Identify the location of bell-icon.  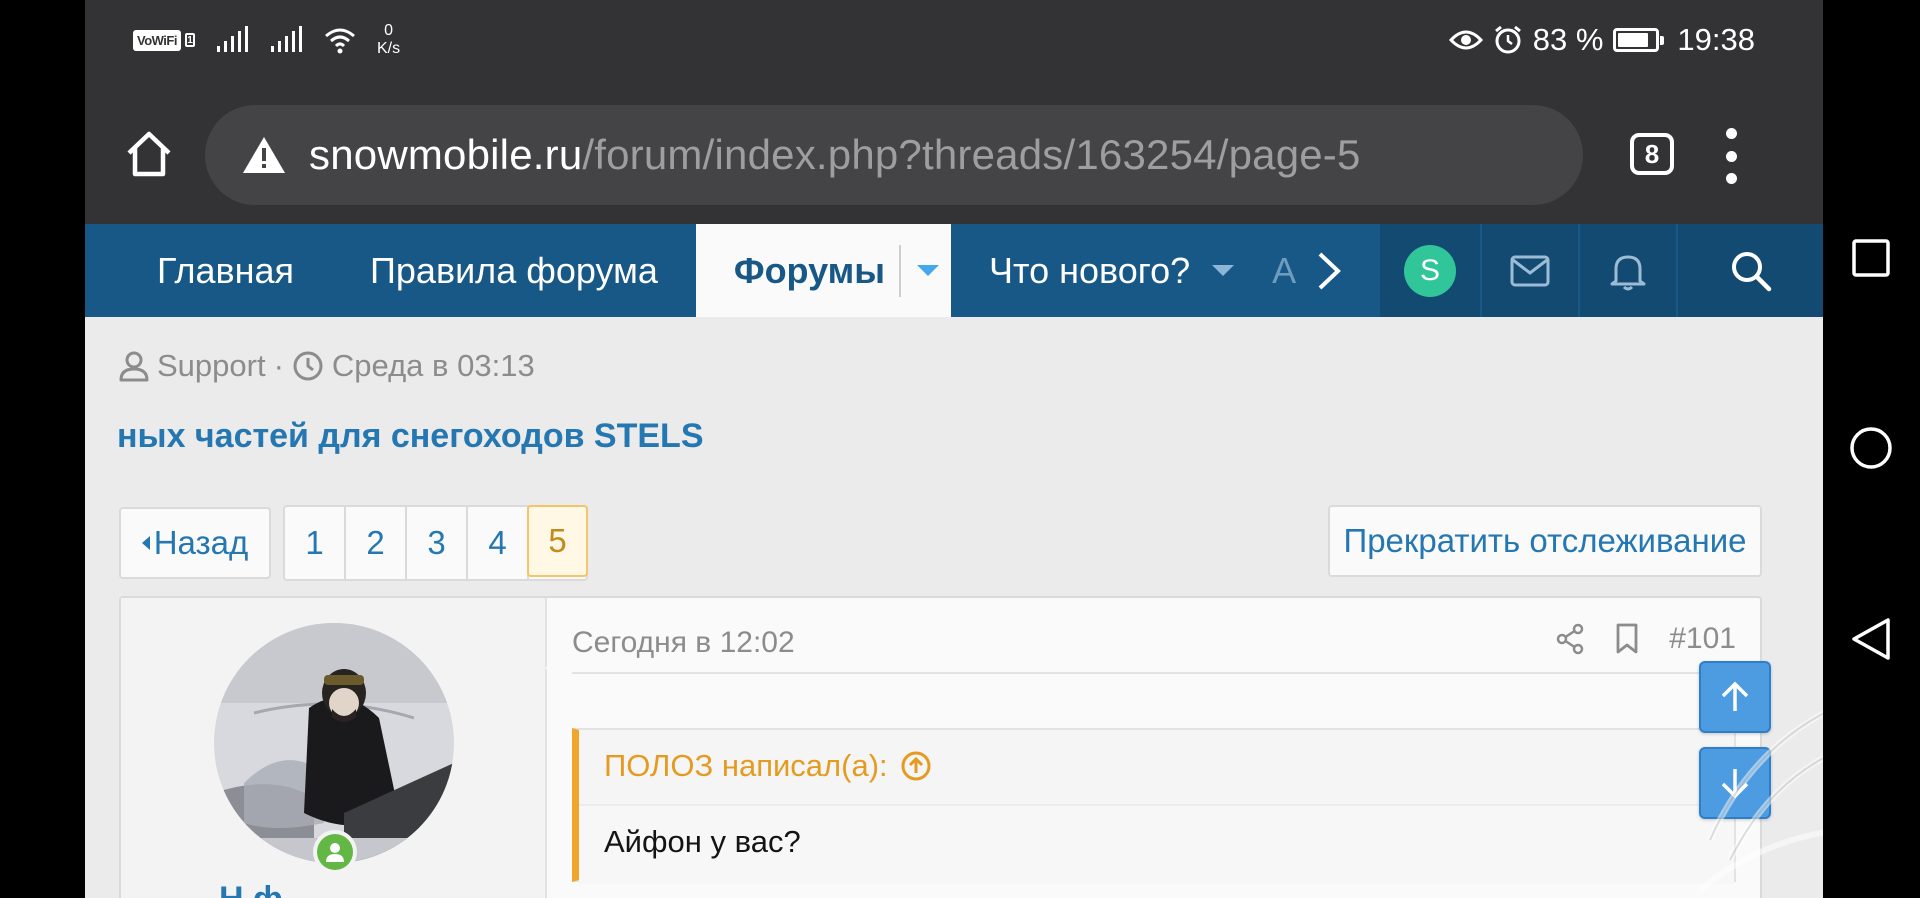
(1628, 272).